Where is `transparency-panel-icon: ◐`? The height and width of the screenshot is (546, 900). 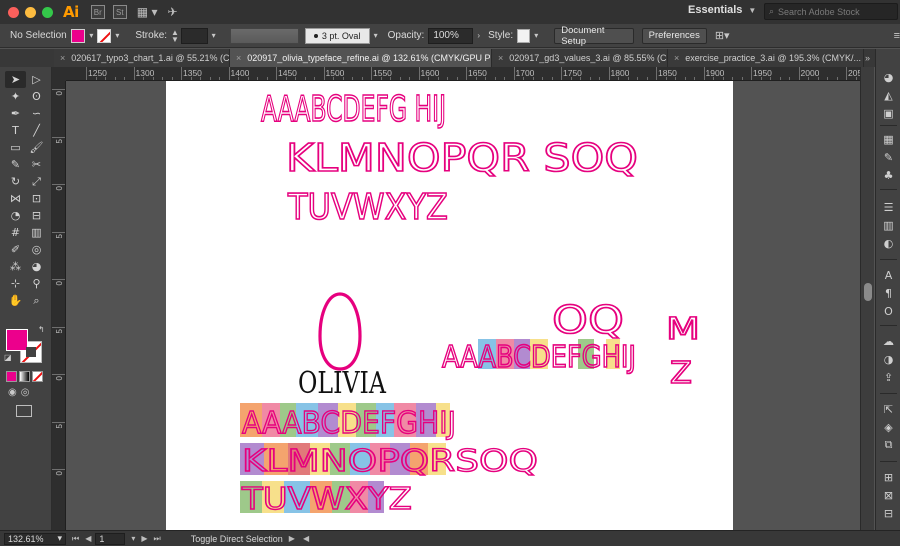 transparency-panel-icon: ◐ is located at coordinates (888, 243).